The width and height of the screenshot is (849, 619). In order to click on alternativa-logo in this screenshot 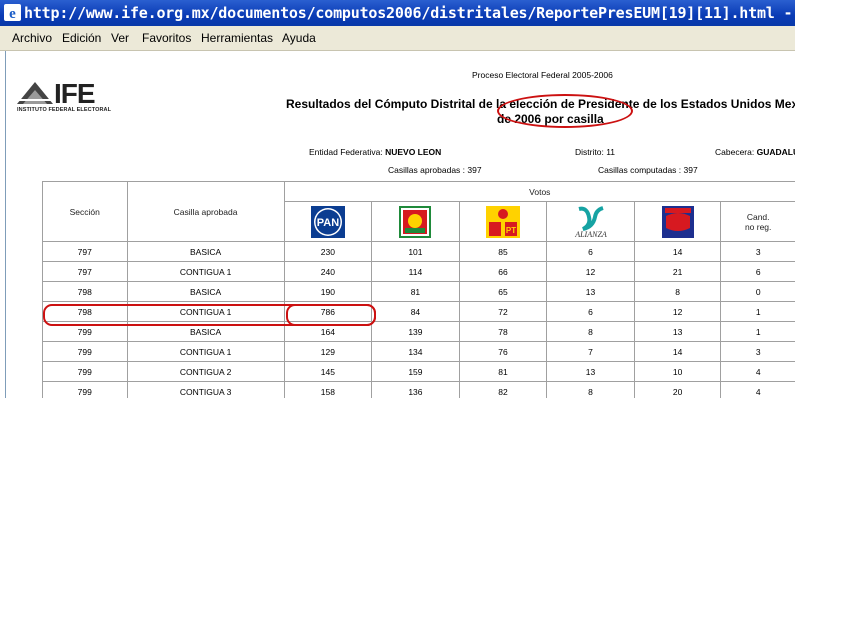, I will do `click(677, 221)`.